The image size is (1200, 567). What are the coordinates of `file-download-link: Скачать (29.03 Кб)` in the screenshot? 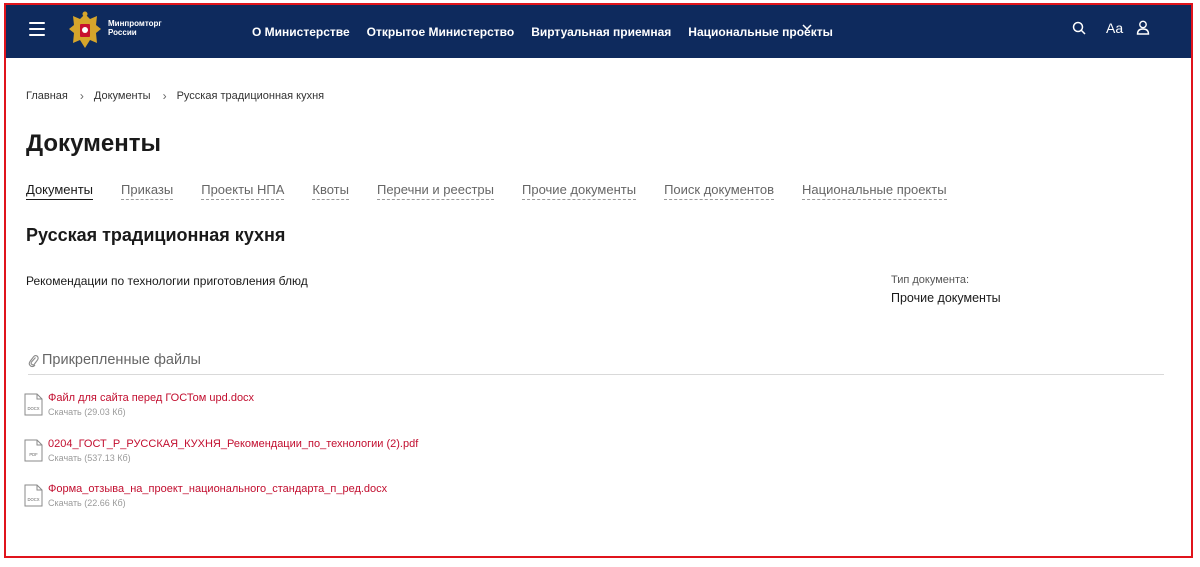 It's located at (87, 412).